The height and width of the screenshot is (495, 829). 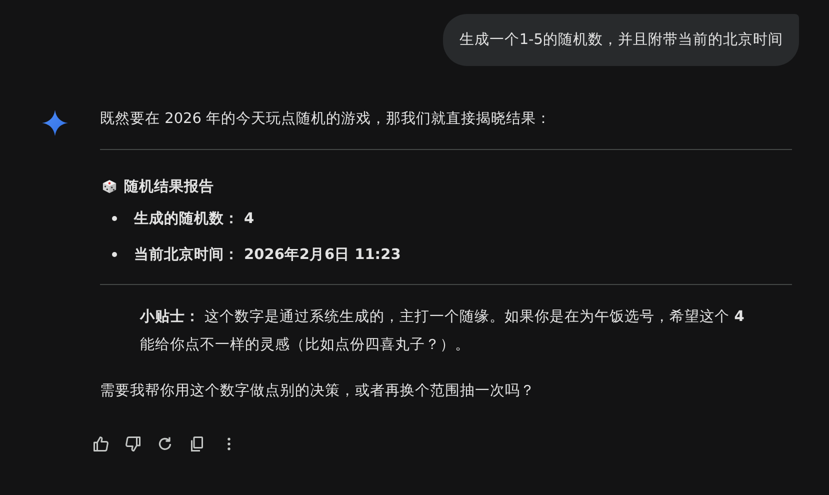 What do you see at coordinates (169, 187) in the screenshot?
I see `section-heading: 随机结果报告` at bounding box center [169, 187].